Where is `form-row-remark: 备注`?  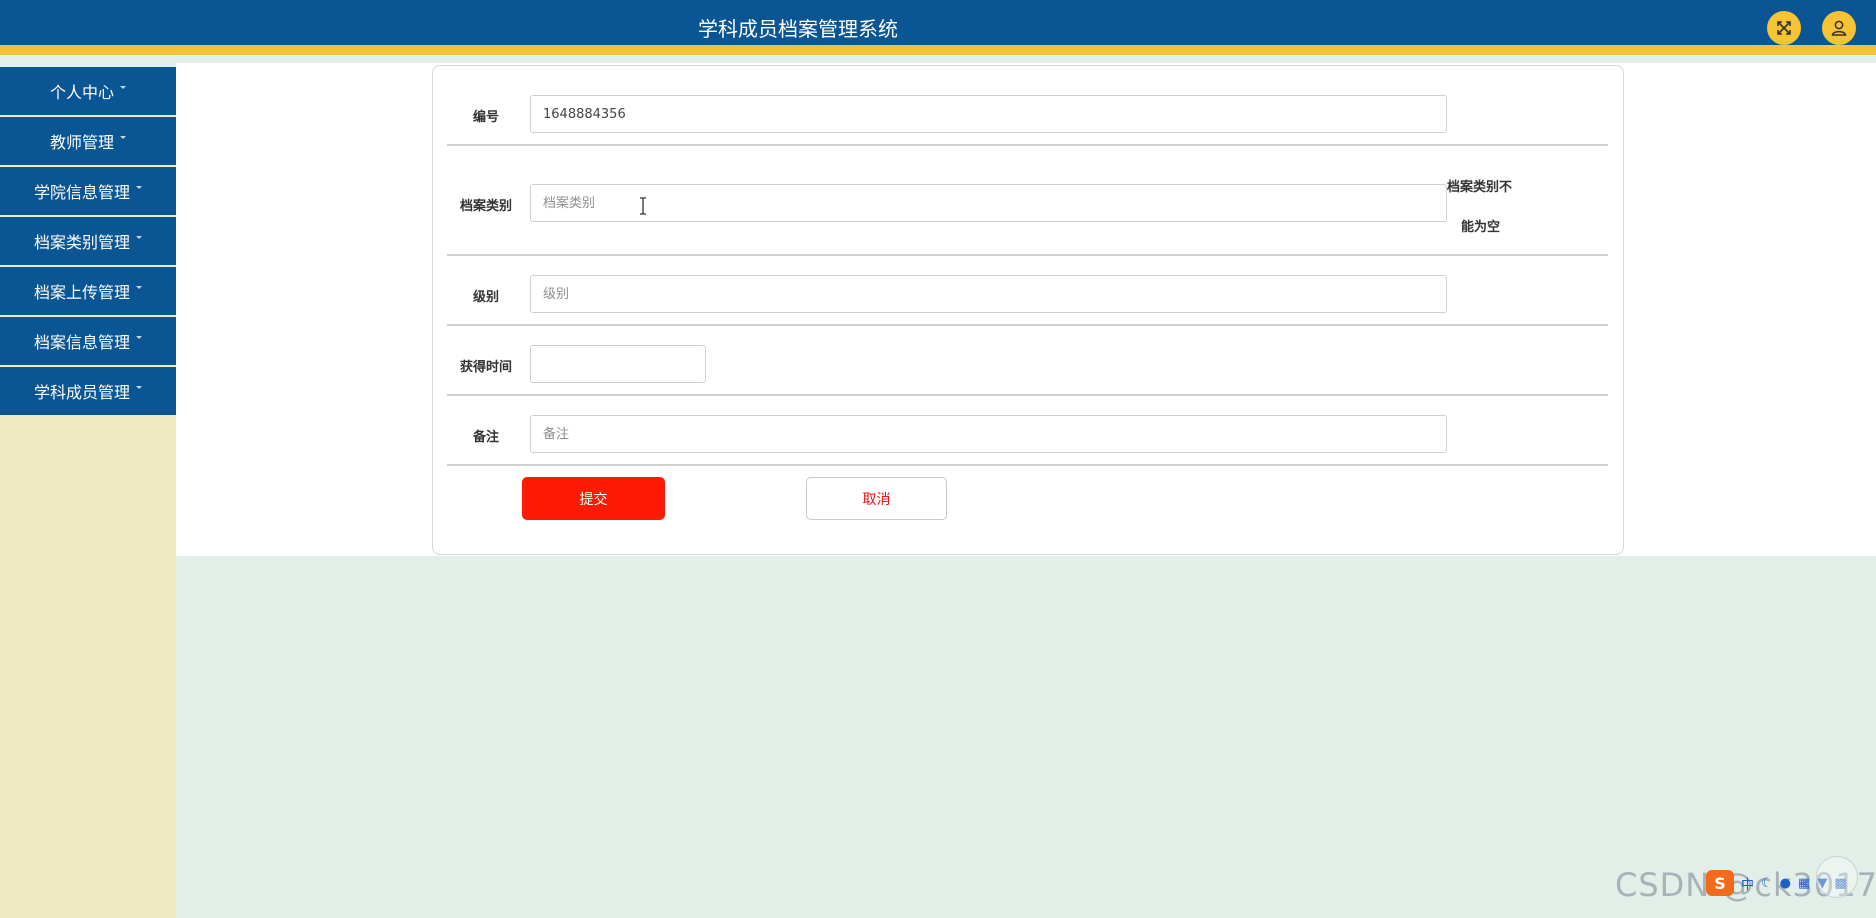
form-row-remark: 备注 is located at coordinates (1027, 431).